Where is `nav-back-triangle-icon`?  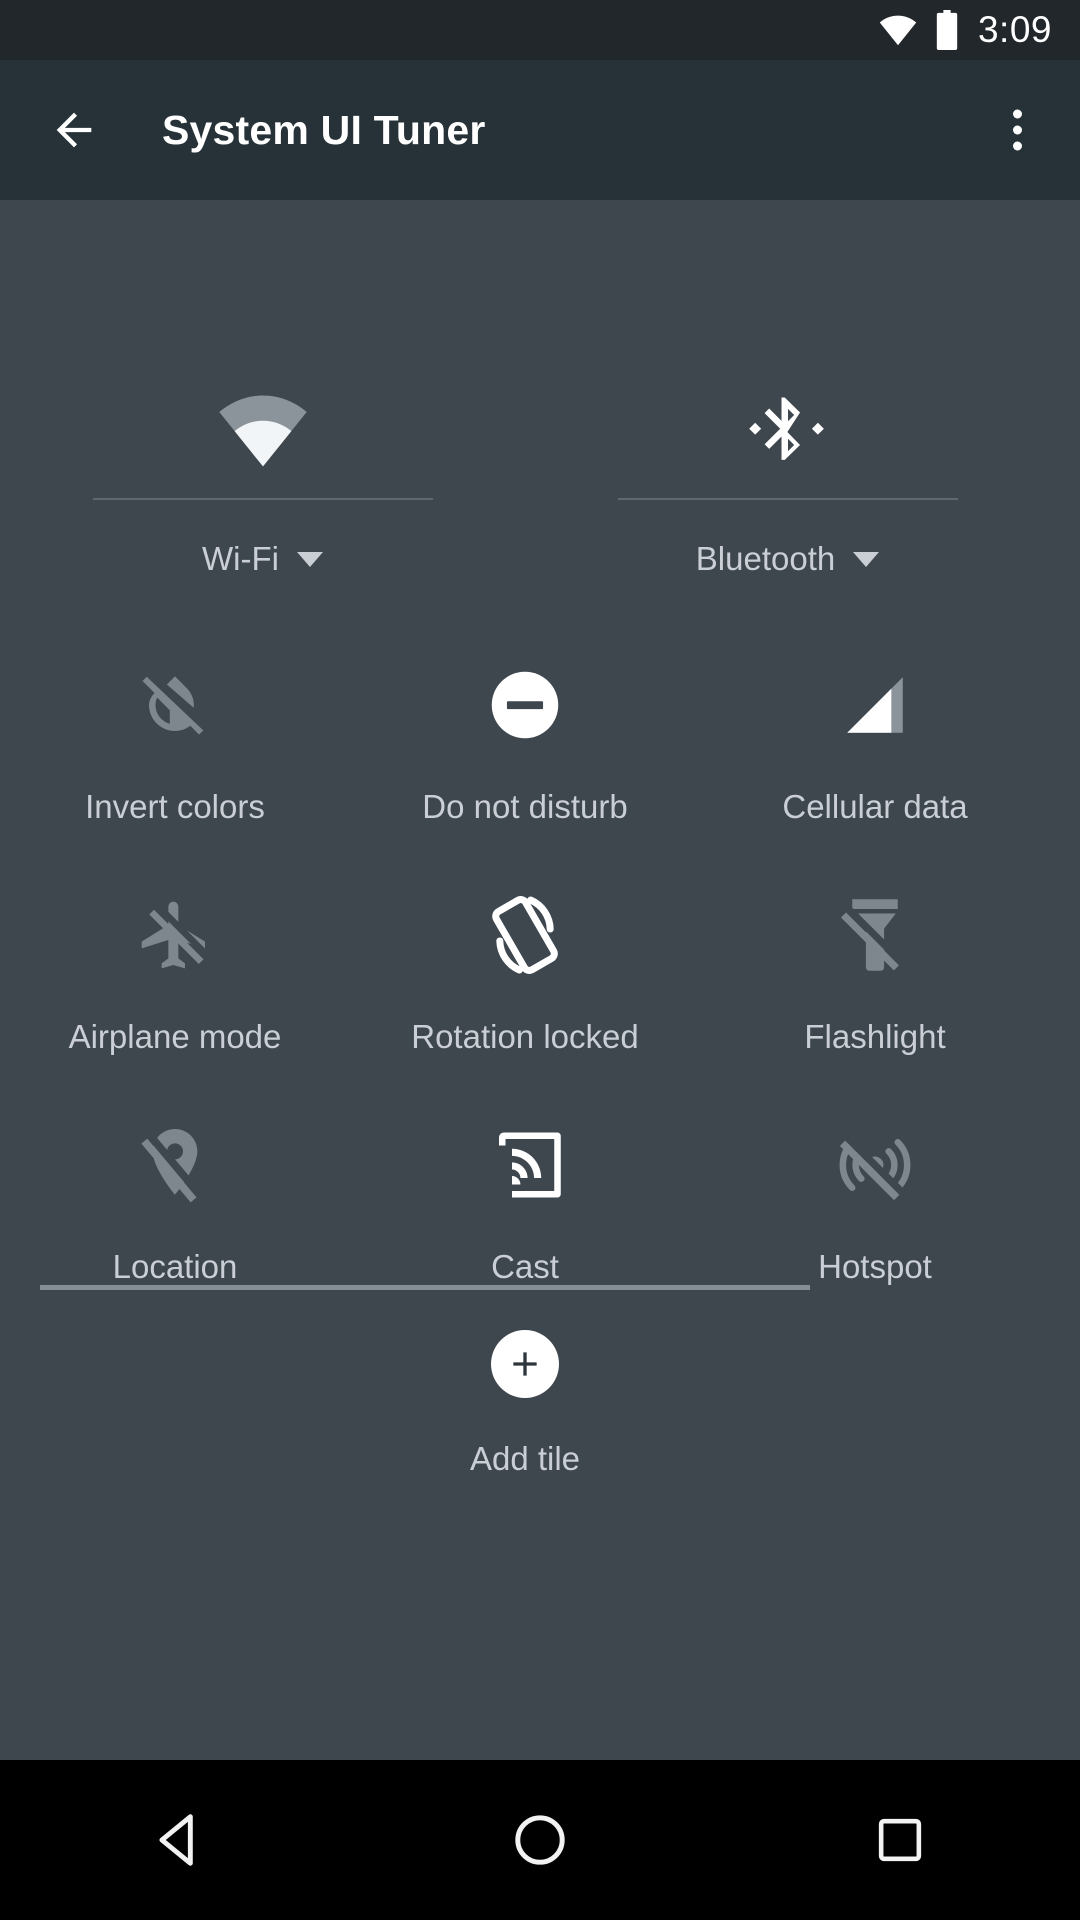
nav-back-triangle-icon is located at coordinates (180, 1840).